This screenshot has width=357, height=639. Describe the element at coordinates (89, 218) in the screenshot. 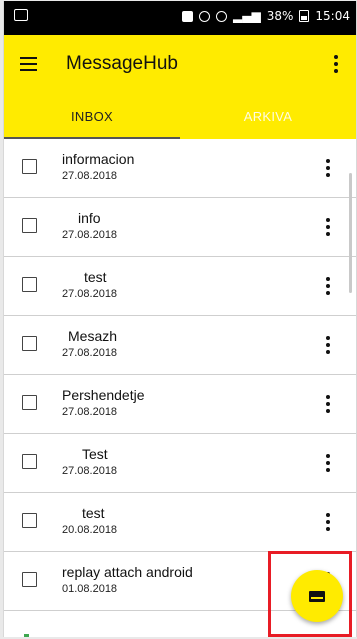

I see `message-subject: info` at that location.